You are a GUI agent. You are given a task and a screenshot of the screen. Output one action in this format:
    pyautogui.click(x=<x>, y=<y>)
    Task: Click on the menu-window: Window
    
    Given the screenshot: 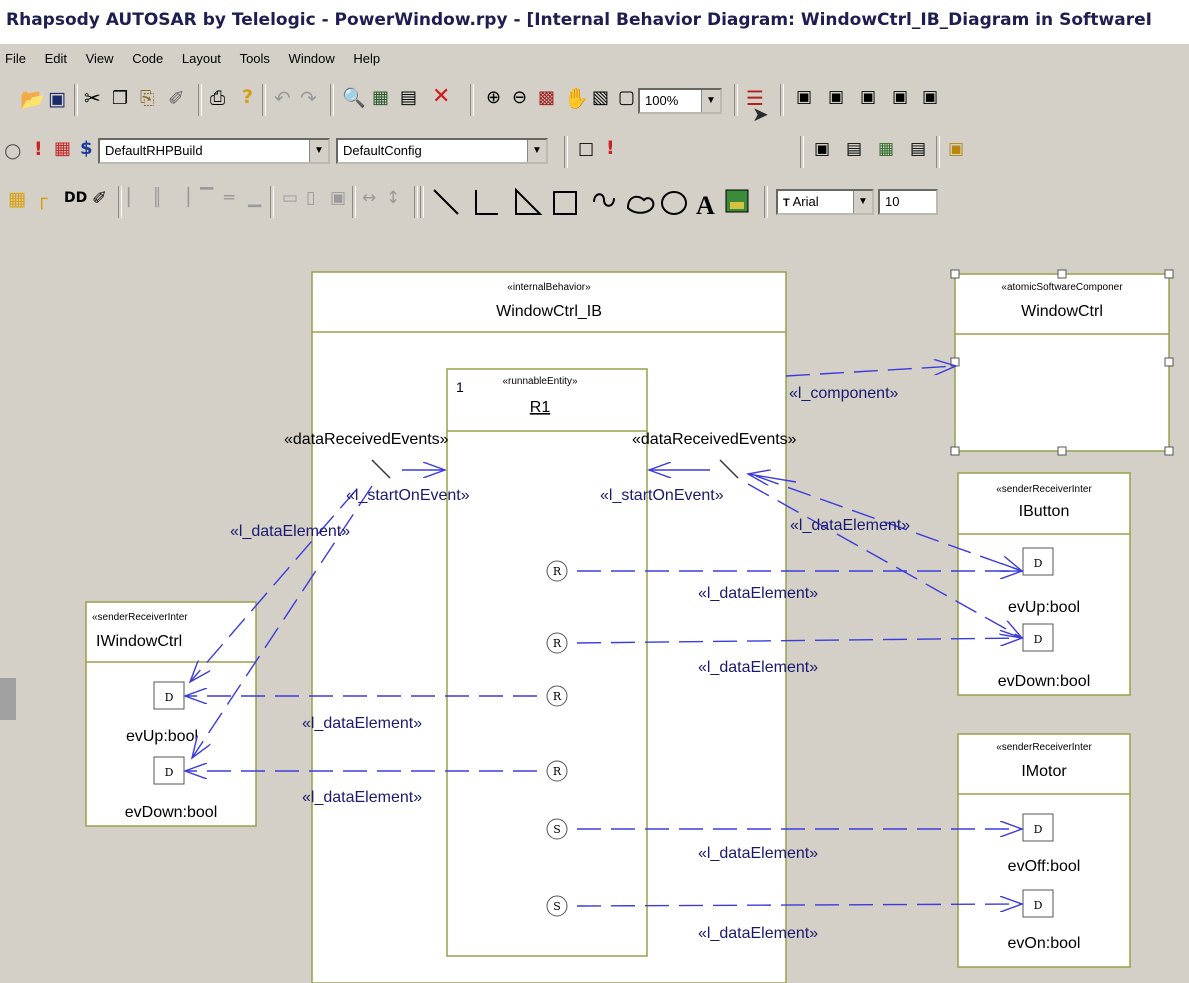 What is the action you would take?
    pyautogui.click(x=312, y=59)
    